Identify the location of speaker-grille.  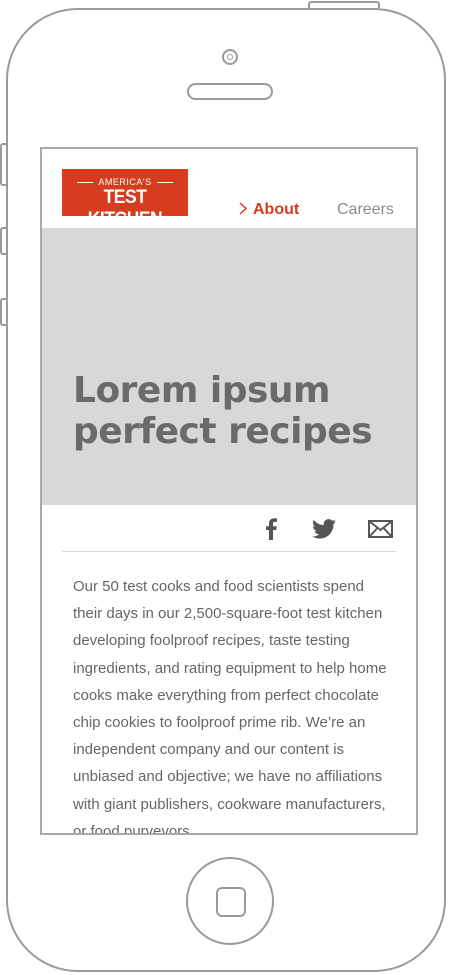
(230, 91).